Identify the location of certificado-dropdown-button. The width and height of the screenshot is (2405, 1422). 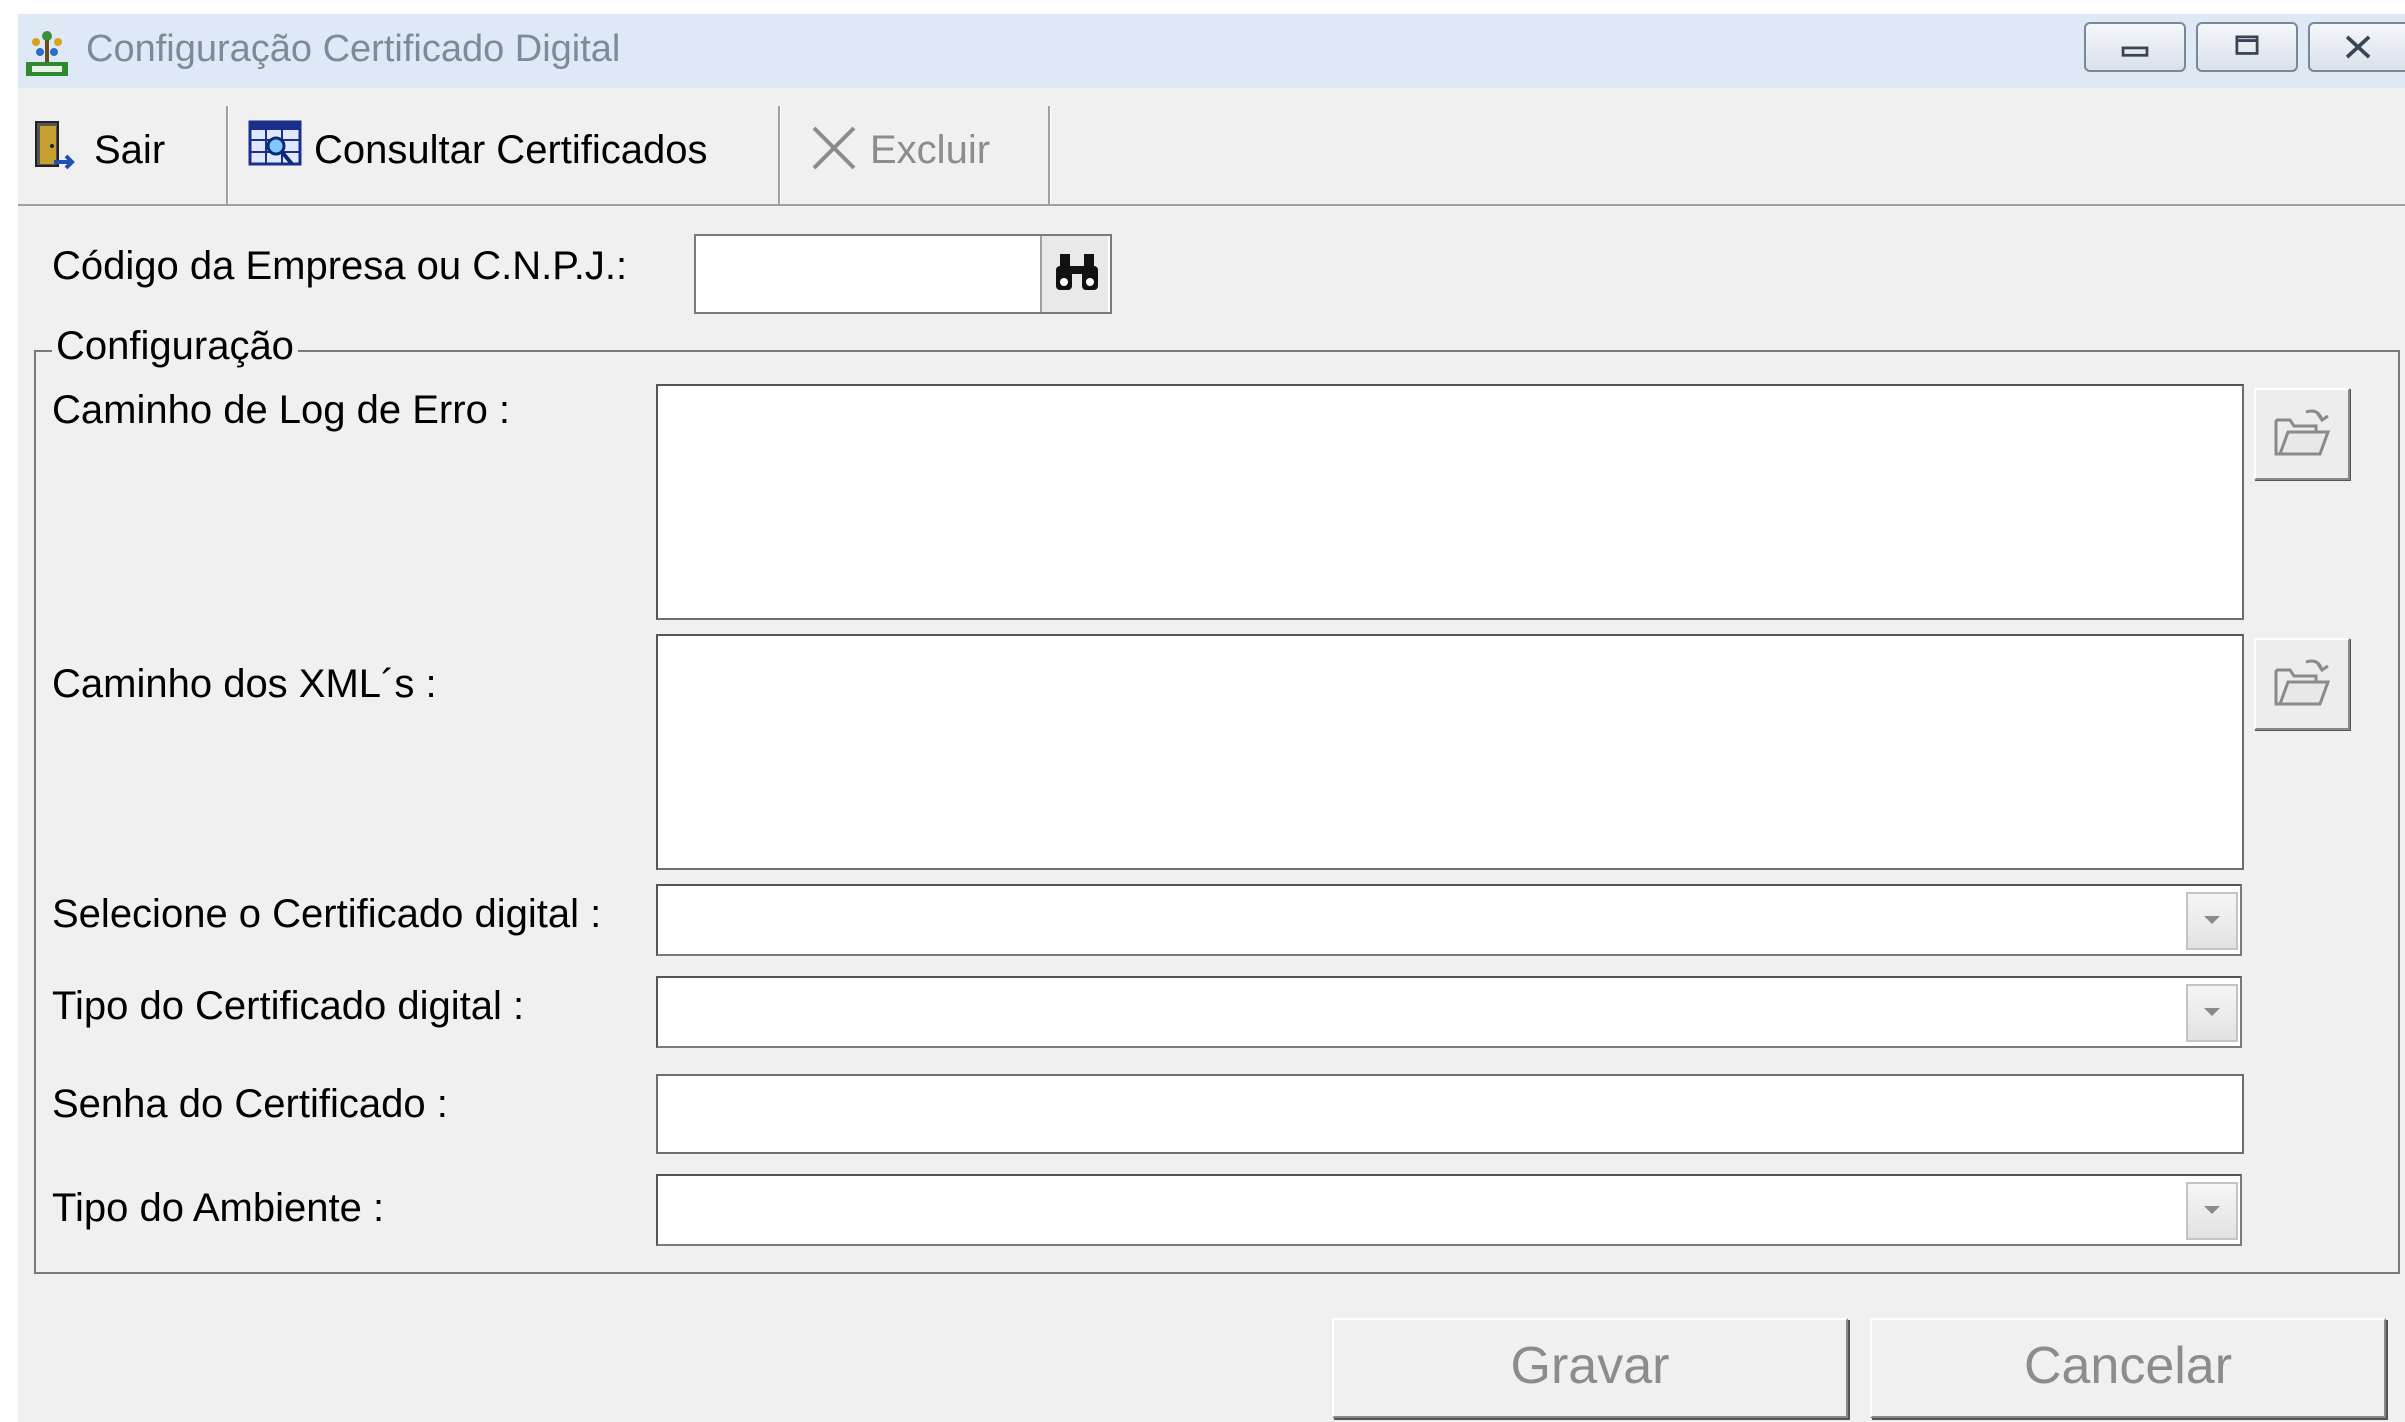
(2212, 921).